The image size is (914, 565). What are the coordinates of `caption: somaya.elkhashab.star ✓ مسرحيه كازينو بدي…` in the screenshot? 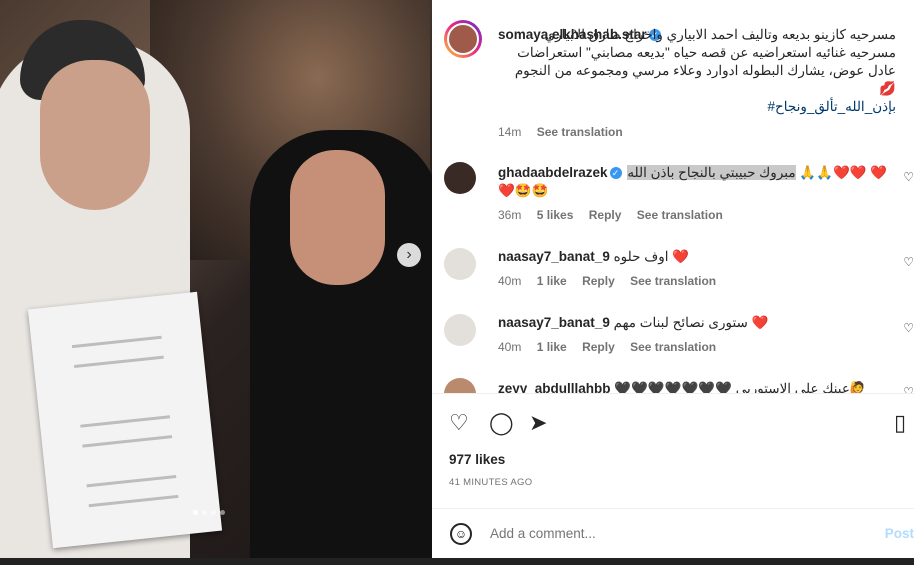 It's located at (697, 71).